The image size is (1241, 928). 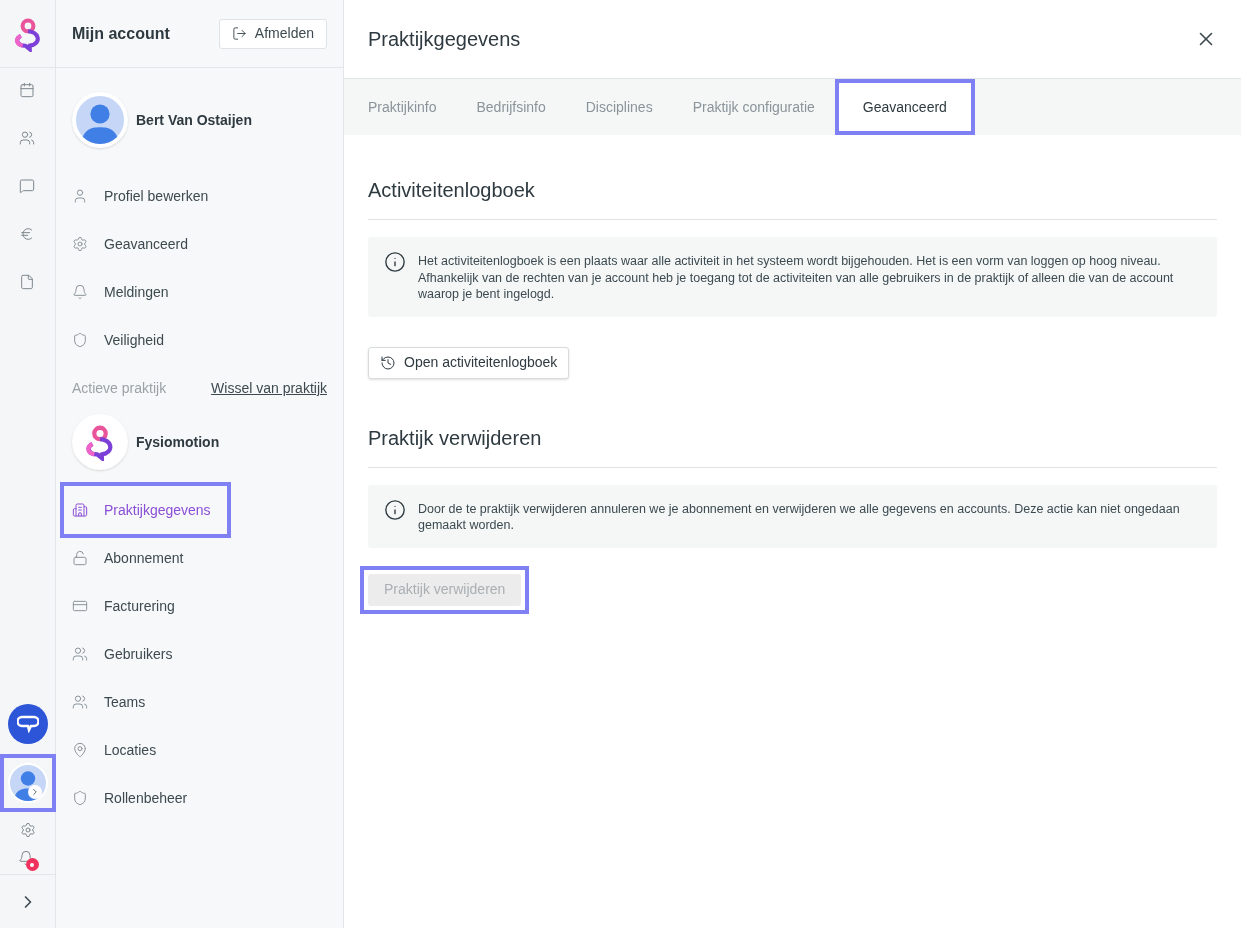 What do you see at coordinates (132, 558) in the screenshot?
I see `menu-item: Abonnement` at bounding box center [132, 558].